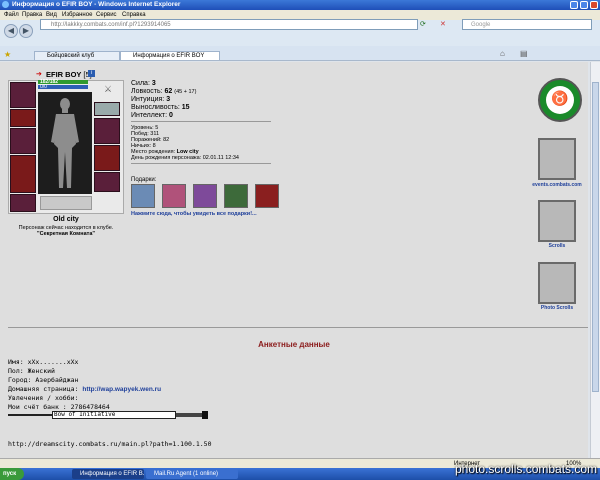  Describe the element at coordinates (143, 83) in the screenshot. I see `stat-strength: Сила: 3` at that location.